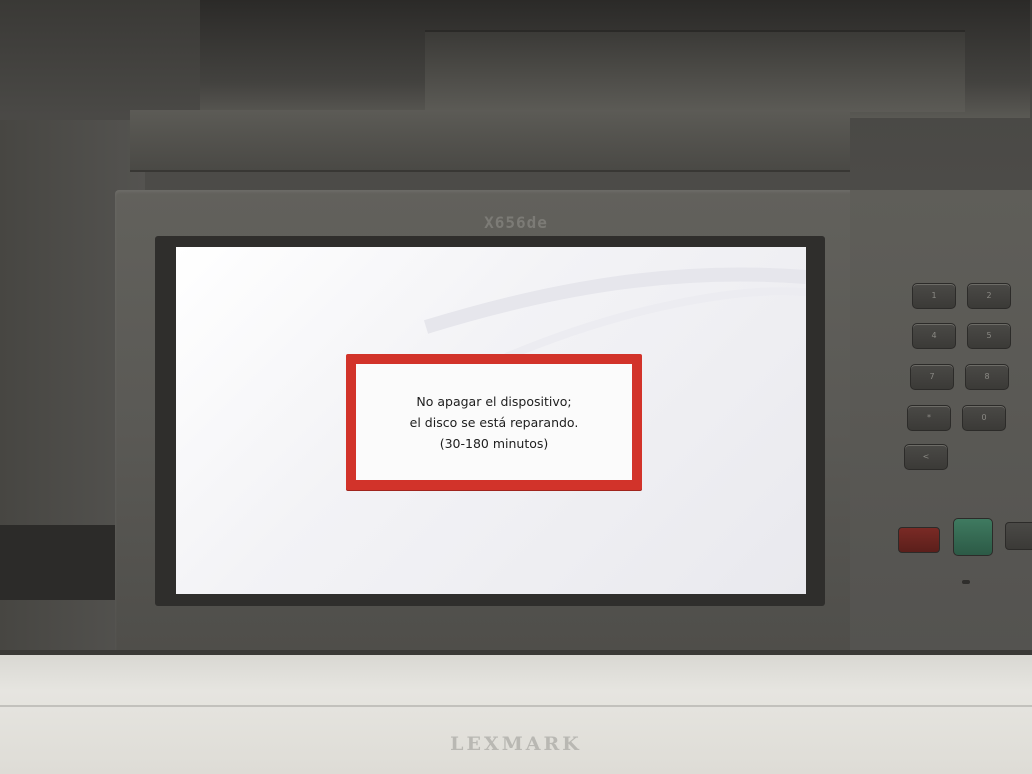  I want to click on keypad-key-4: 4, so click(934, 336).